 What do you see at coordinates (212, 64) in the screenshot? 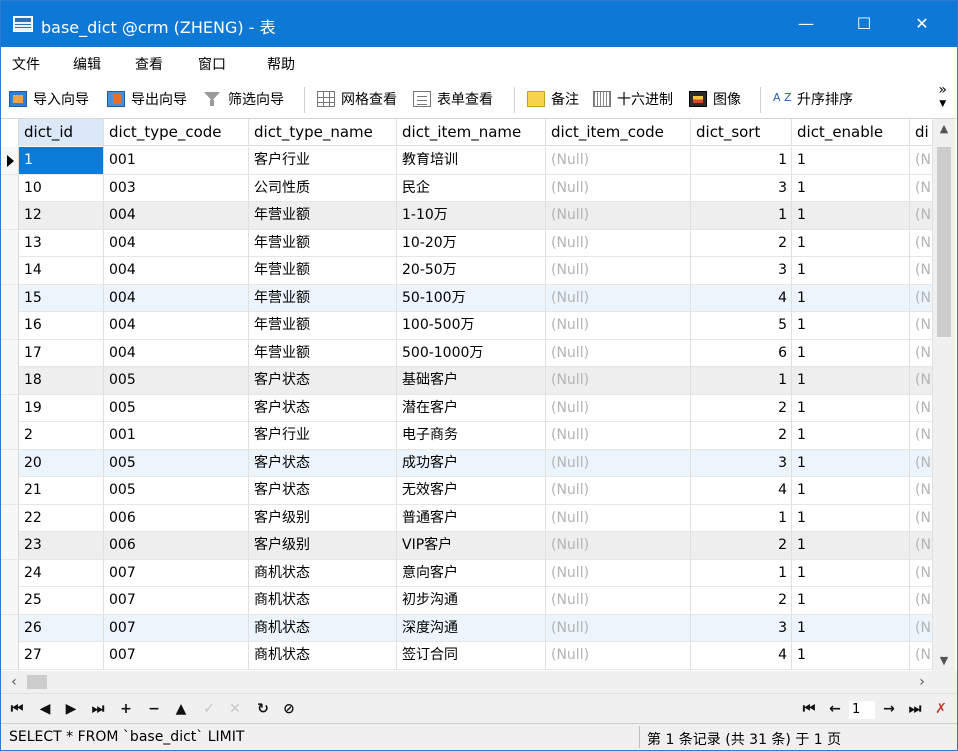
I see `menu-window: 窗口` at bounding box center [212, 64].